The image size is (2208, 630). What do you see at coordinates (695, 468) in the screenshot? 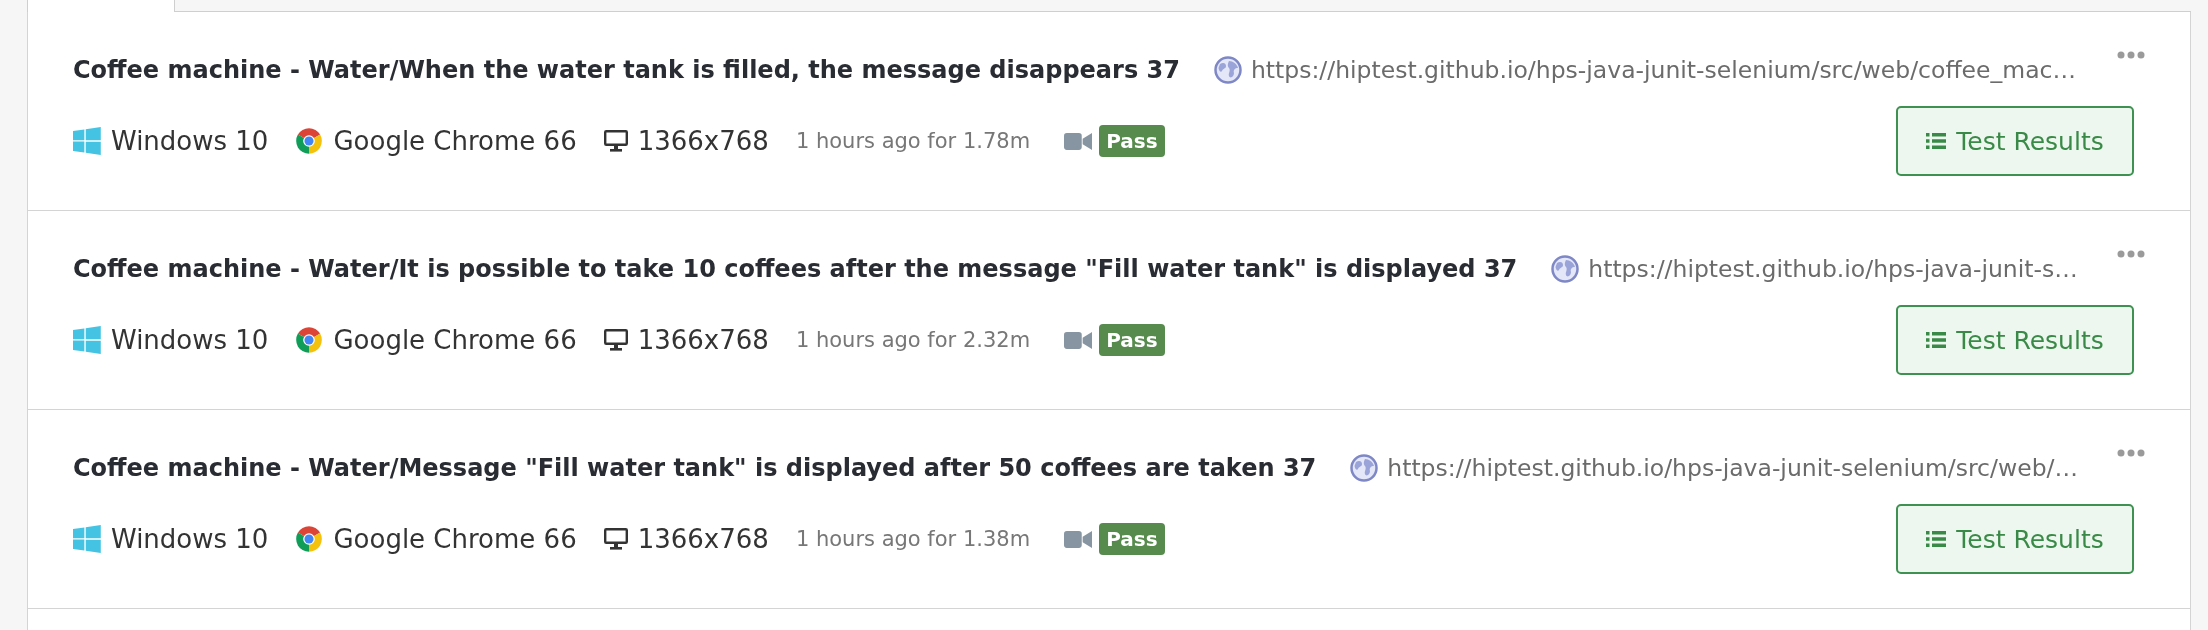
I see `test-title: Coffee machine - Water/Message "Fill water tank" is displayed after 50 coffees are taken 37` at bounding box center [695, 468].